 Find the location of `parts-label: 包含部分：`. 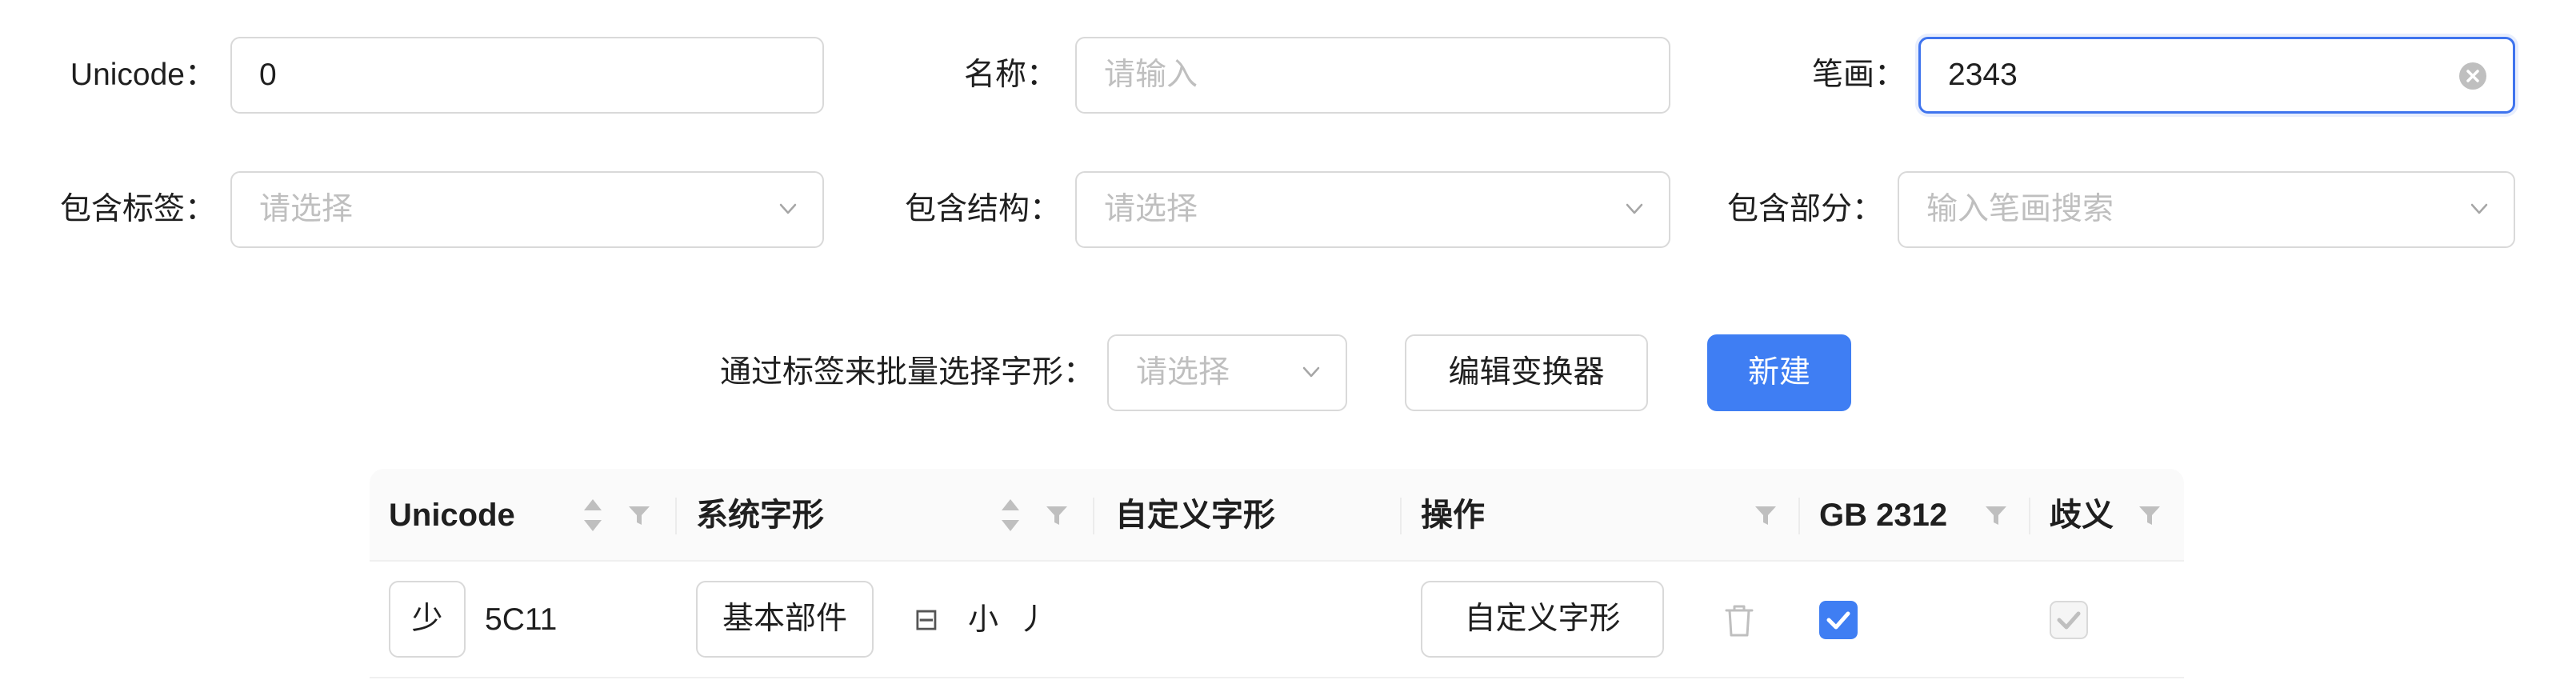

parts-label: 包含部分： is located at coordinates (1804, 209).